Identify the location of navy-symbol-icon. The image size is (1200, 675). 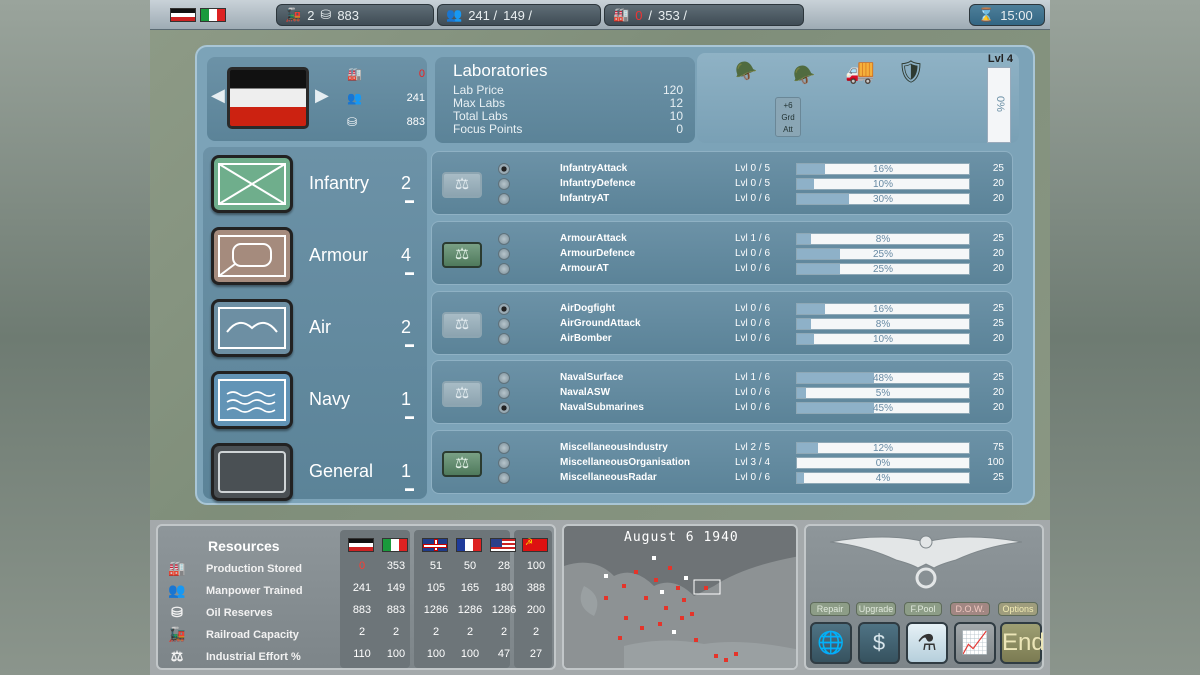
(252, 400).